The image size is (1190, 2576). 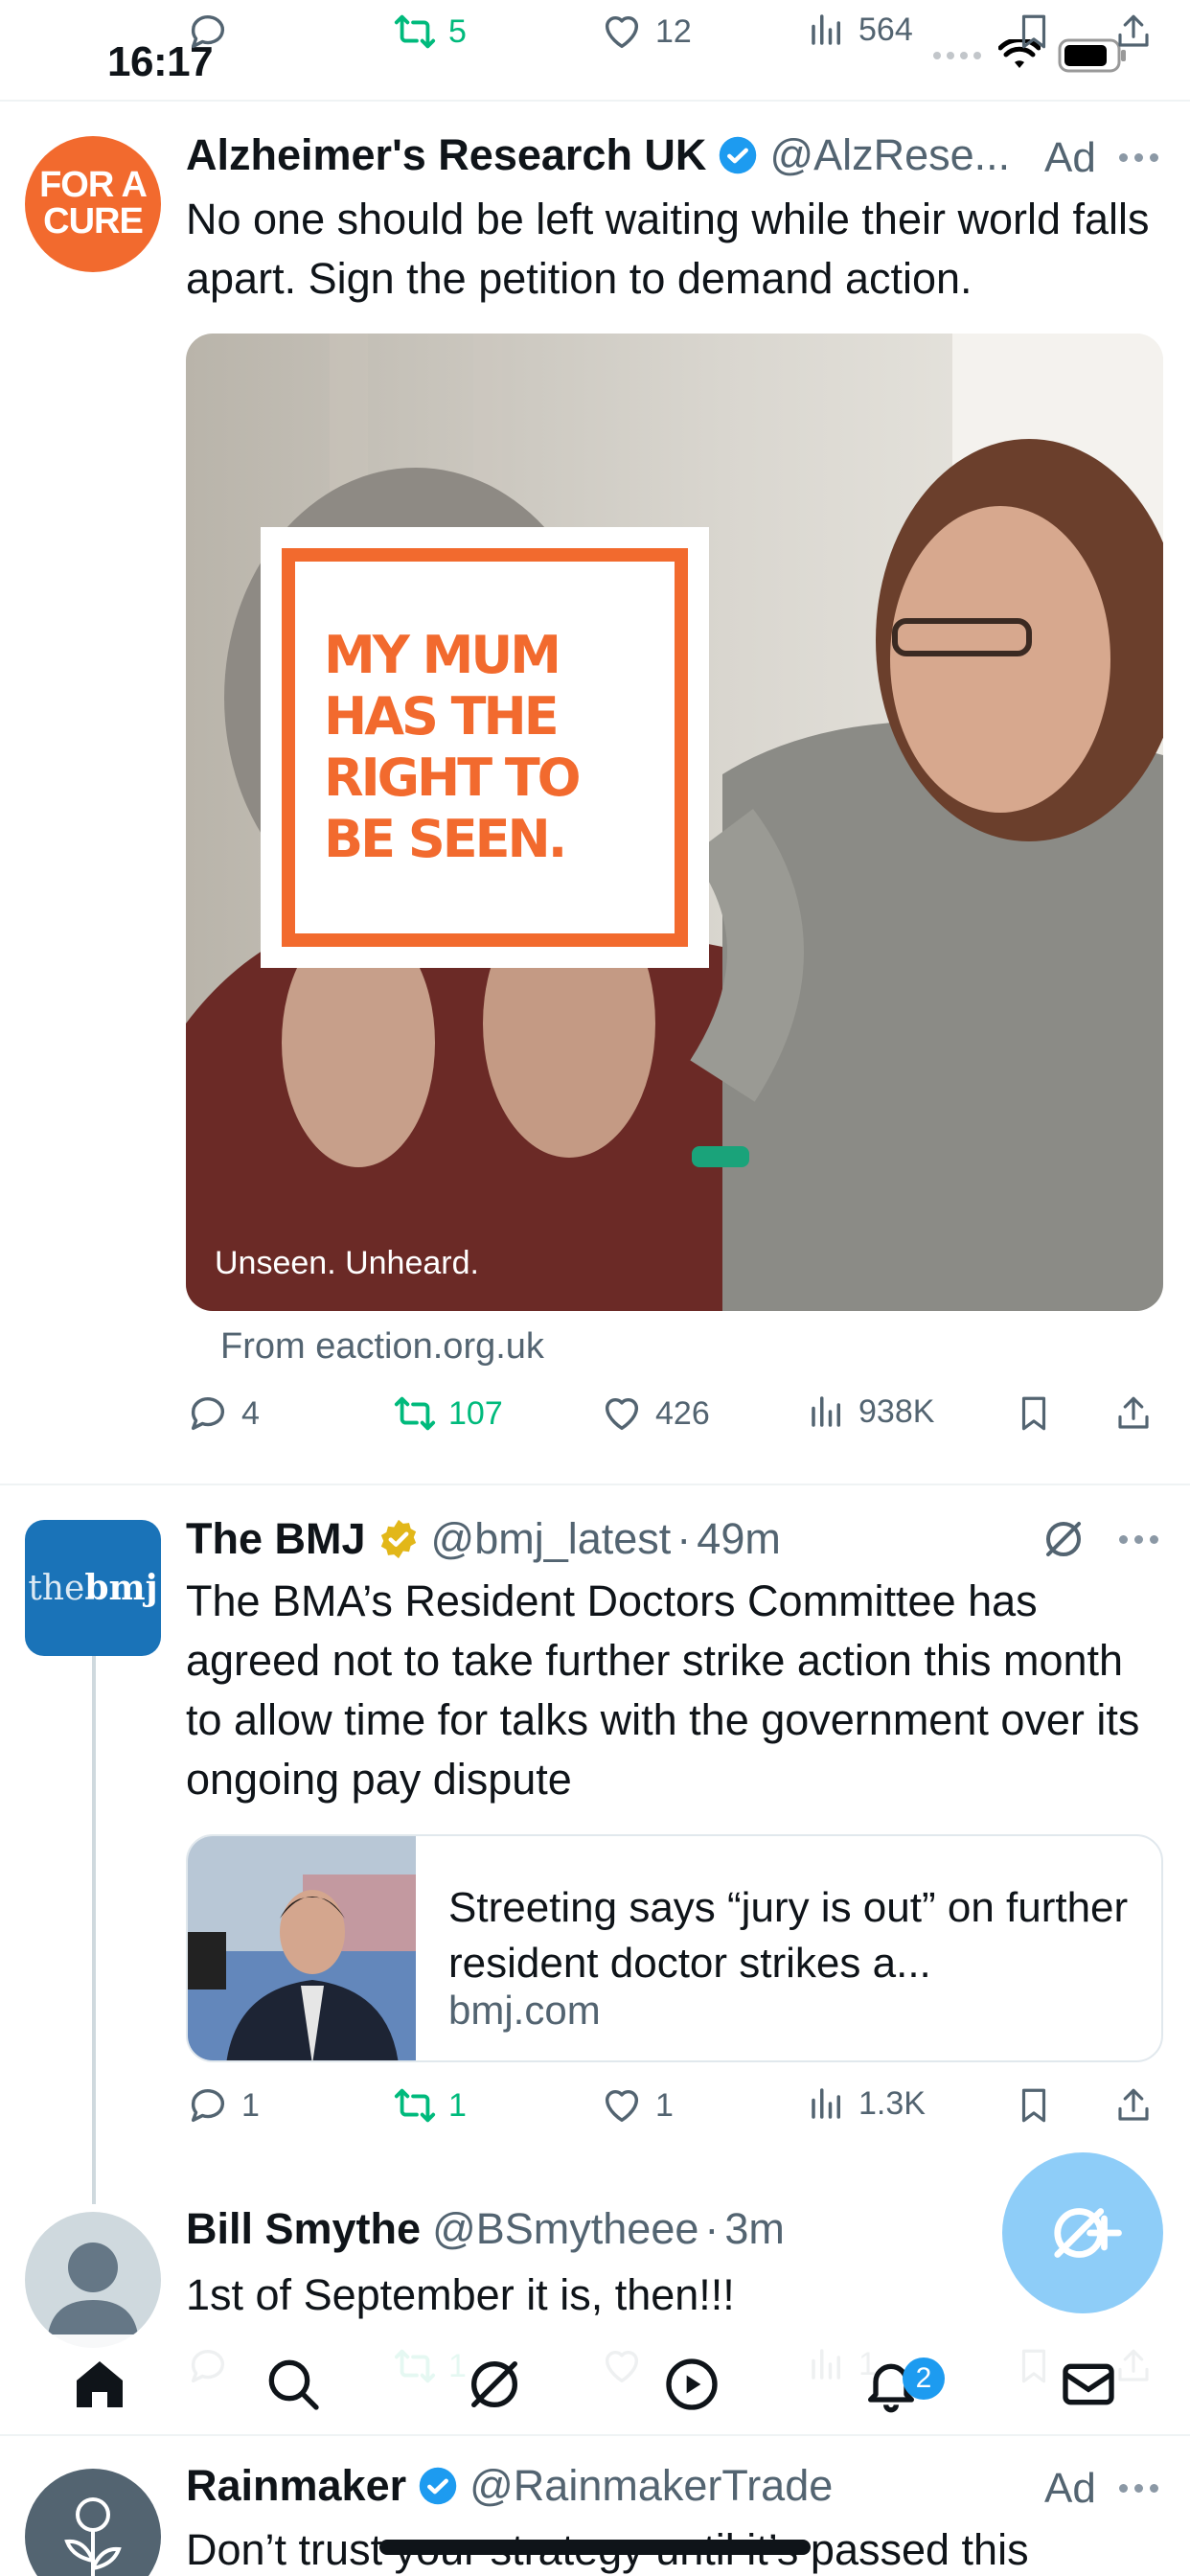 I want to click on compose-button, so click(x=1082, y=2232).